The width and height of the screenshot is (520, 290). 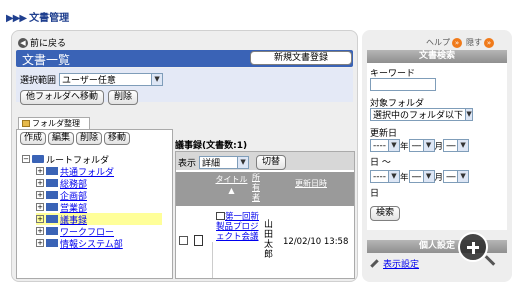 What do you see at coordinates (416, 145) in the screenshot?
I see `from-month-value: ----` at bounding box center [416, 145].